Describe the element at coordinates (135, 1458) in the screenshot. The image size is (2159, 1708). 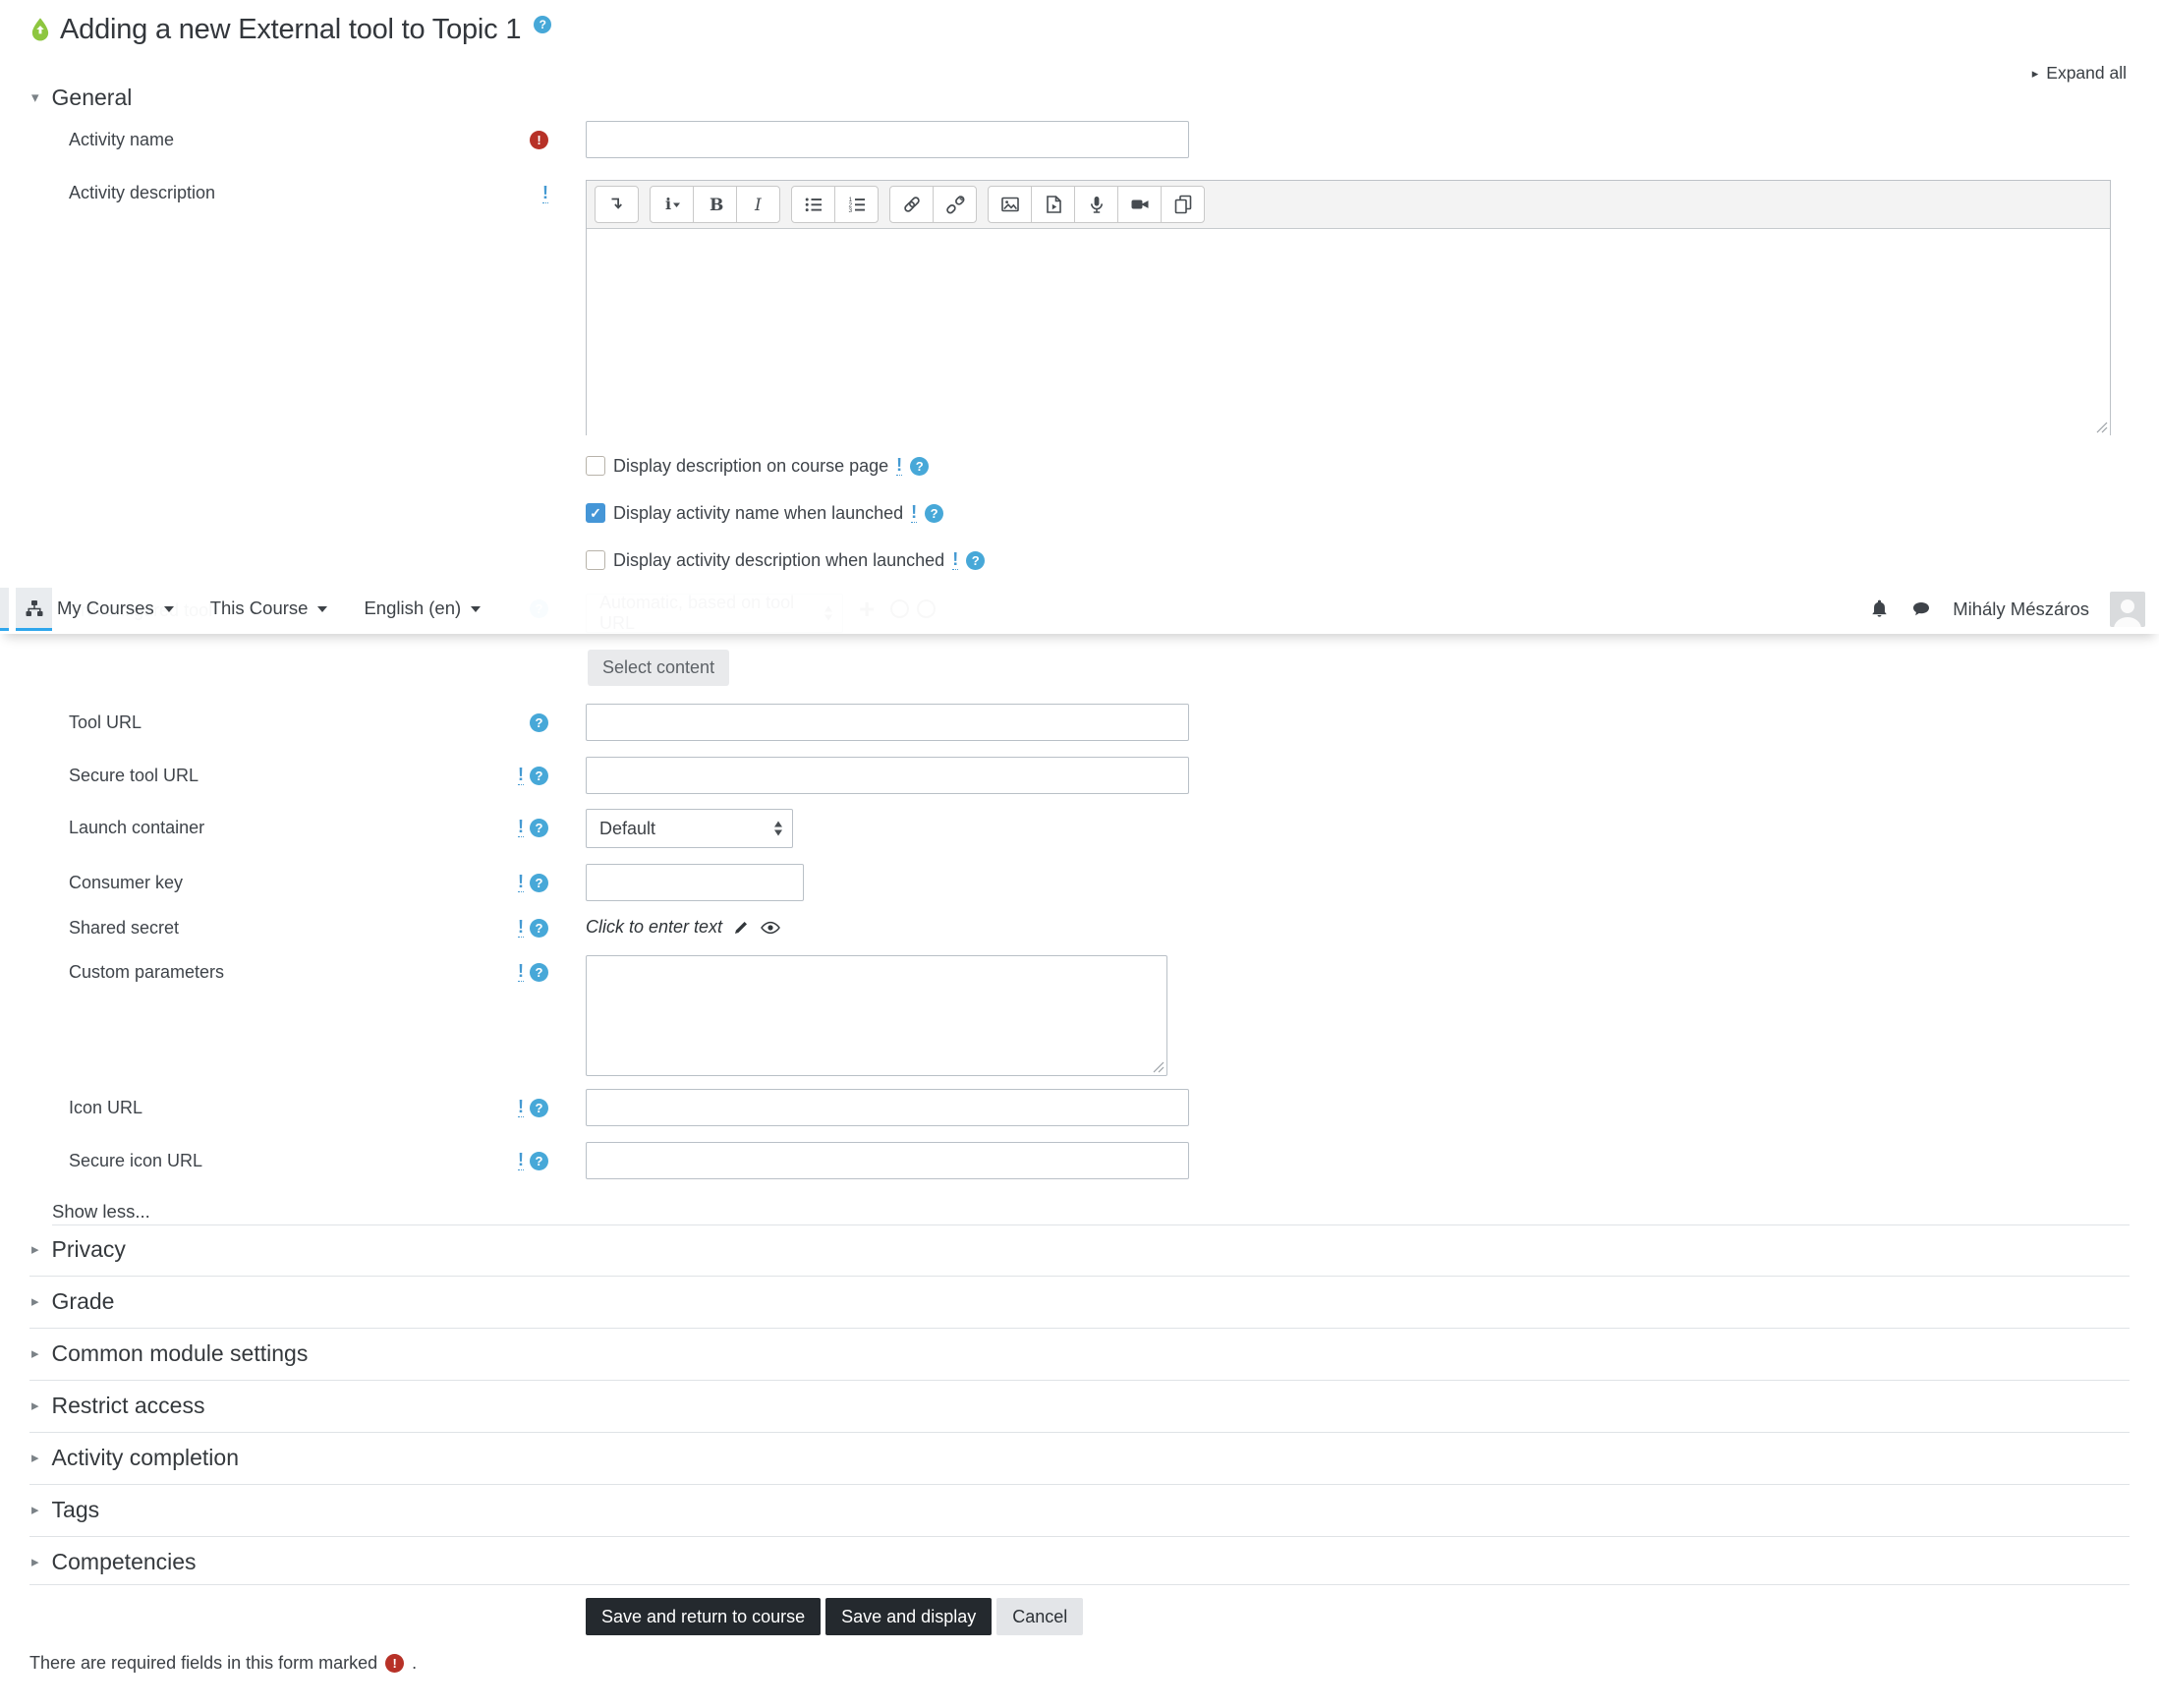
I see `section-activity-completion-toggle: ▸ Activity completion` at that location.